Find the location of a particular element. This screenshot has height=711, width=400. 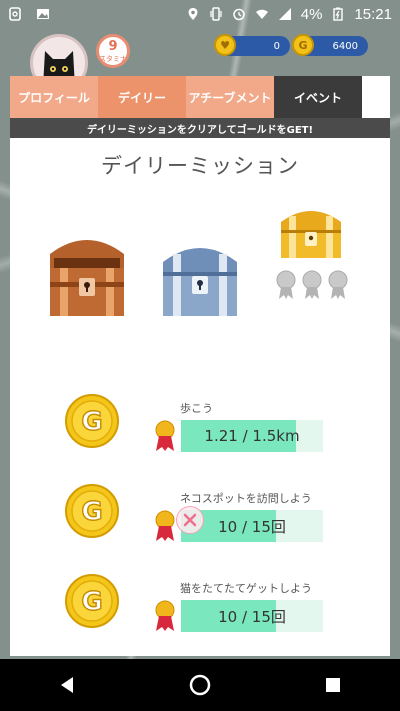

silver-chest-icon is located at coordinates (200, 275).